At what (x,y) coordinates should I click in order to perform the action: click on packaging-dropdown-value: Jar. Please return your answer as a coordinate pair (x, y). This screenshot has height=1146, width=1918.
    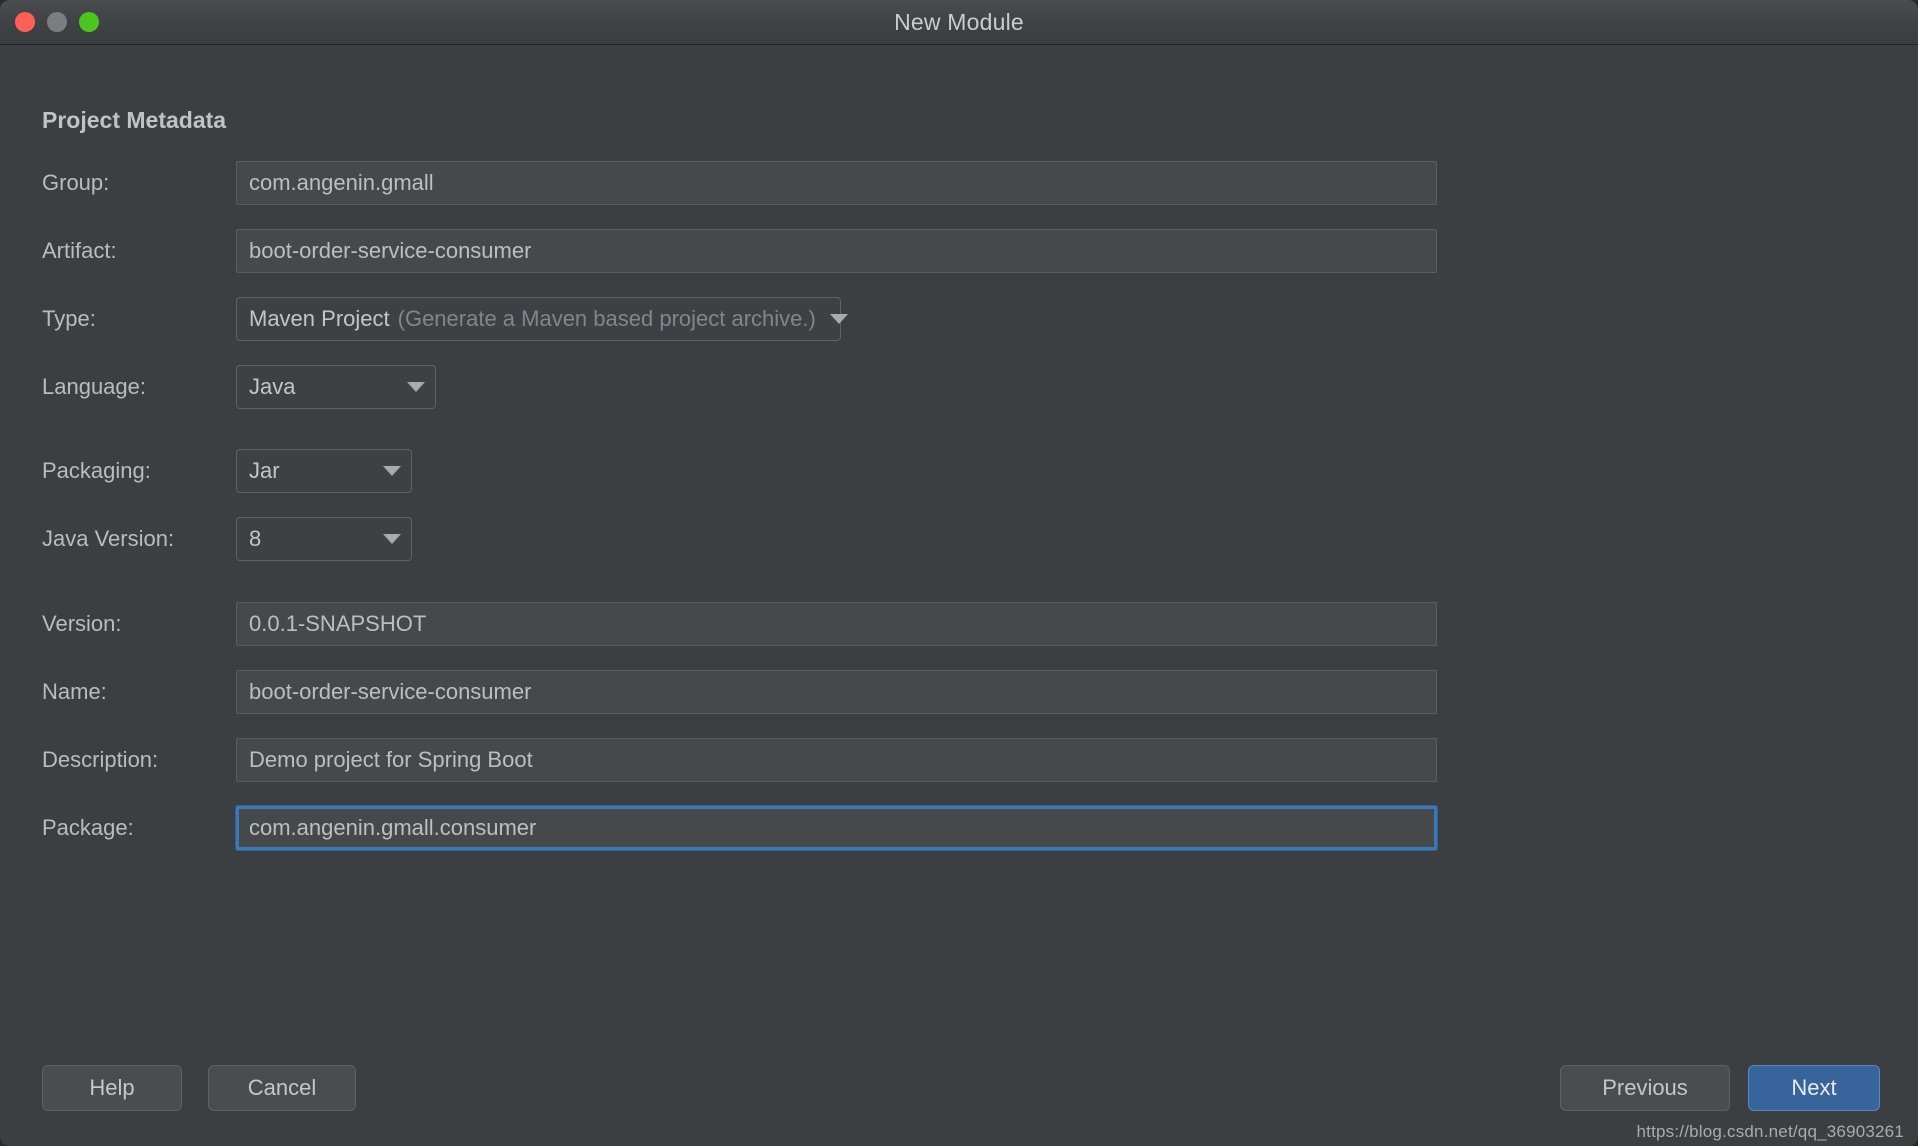
    Looking at the image, I should click on (264, 470).